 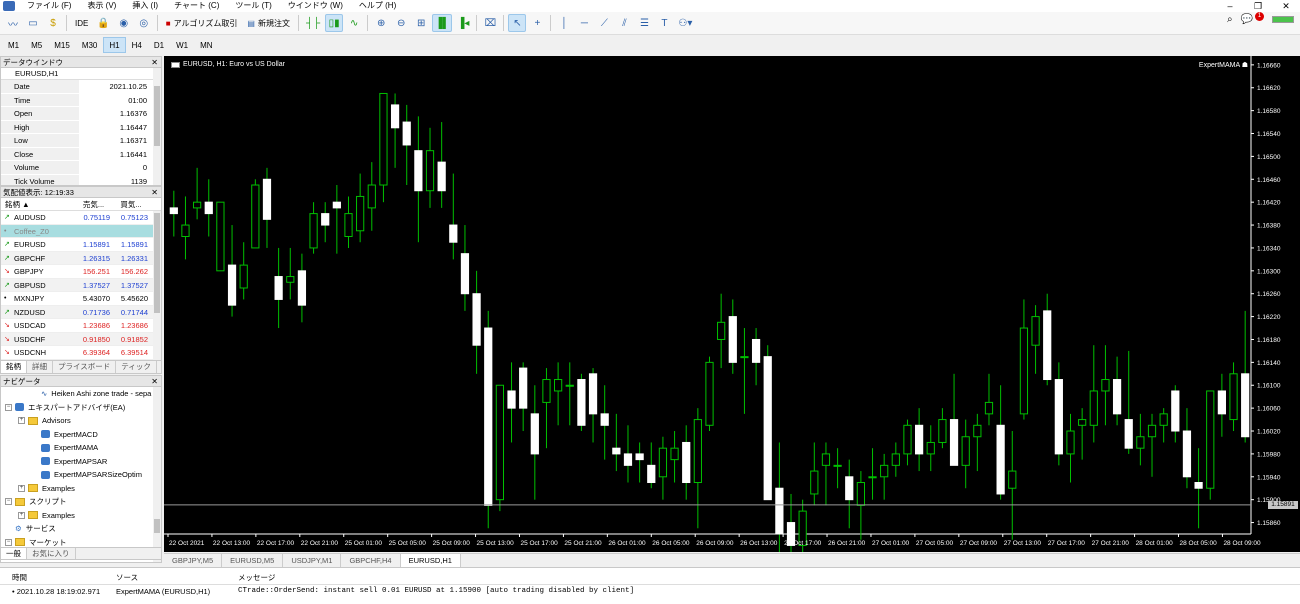 What do you see at coordinates (14, 553) in the screenshot?
I see `nav-tab-0: 一般` at bounding box center [14, 553].